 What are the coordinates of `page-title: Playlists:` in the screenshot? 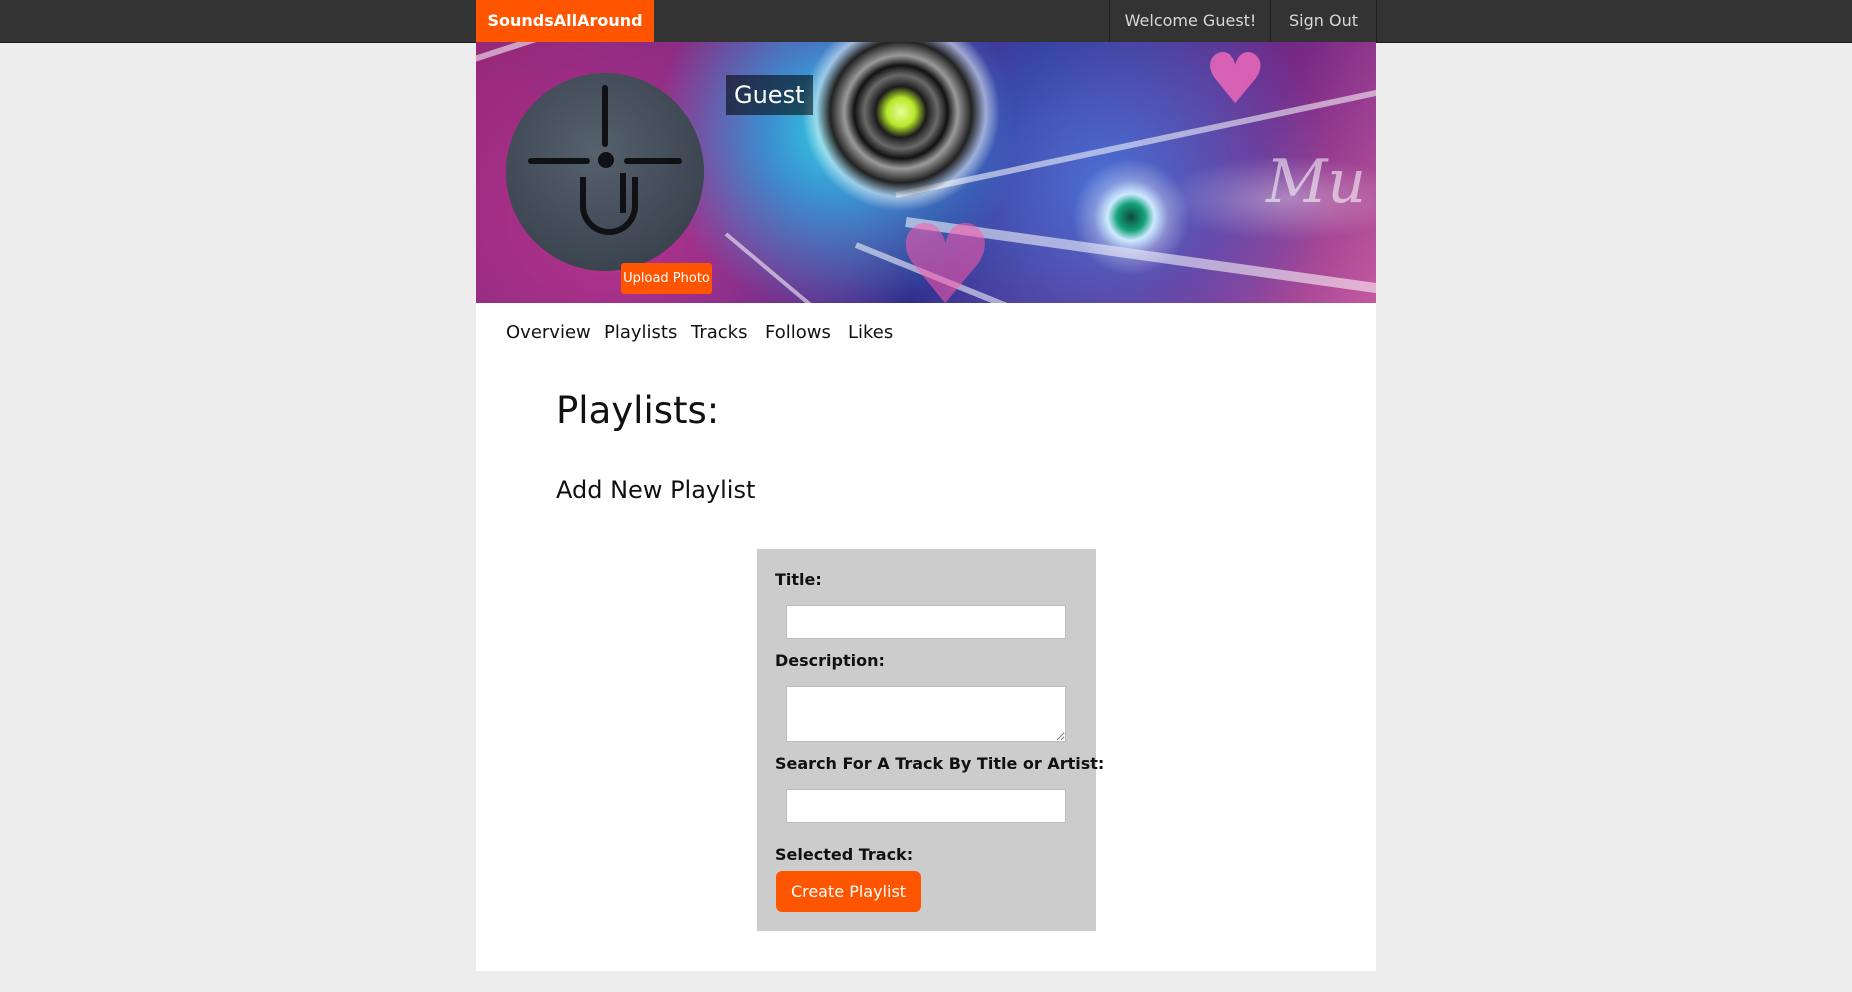 It's located at (638, 410).